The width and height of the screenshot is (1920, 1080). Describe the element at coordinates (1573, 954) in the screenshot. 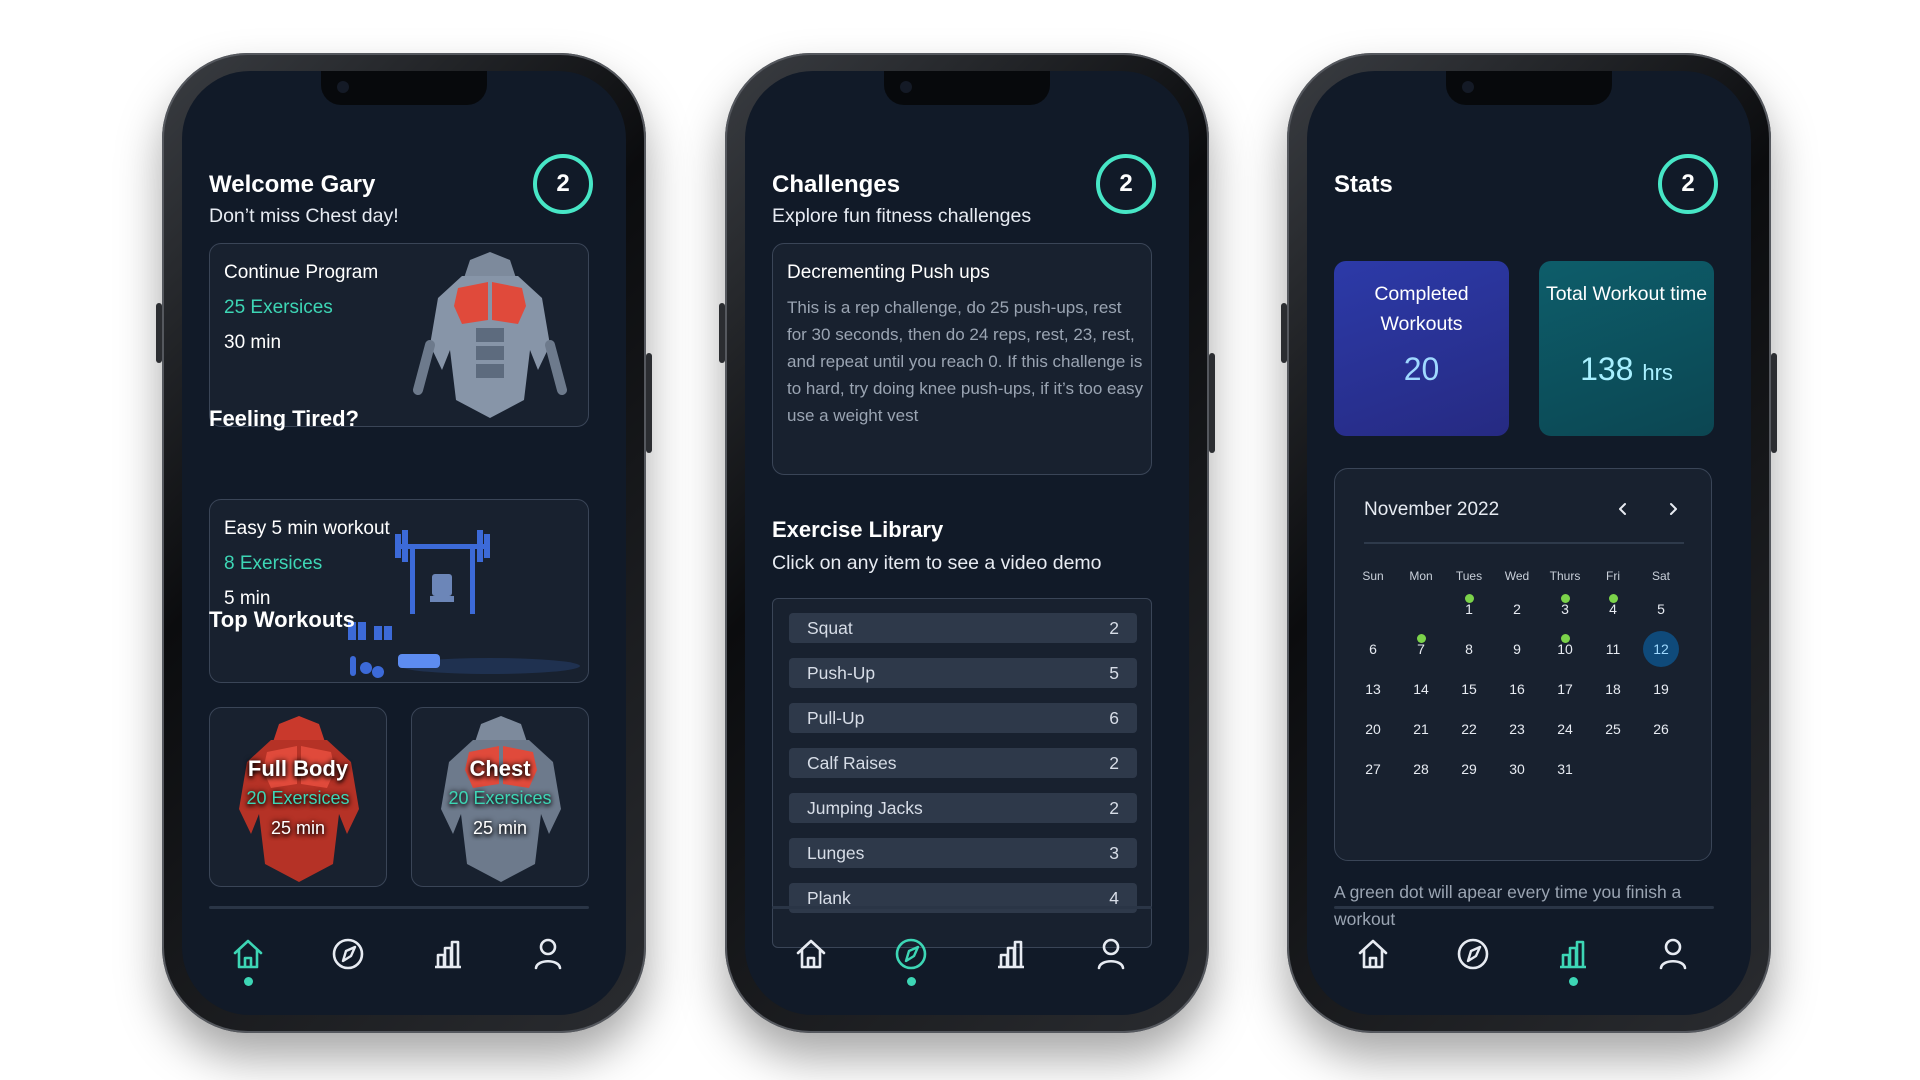

I see `stats-icon` at that location.